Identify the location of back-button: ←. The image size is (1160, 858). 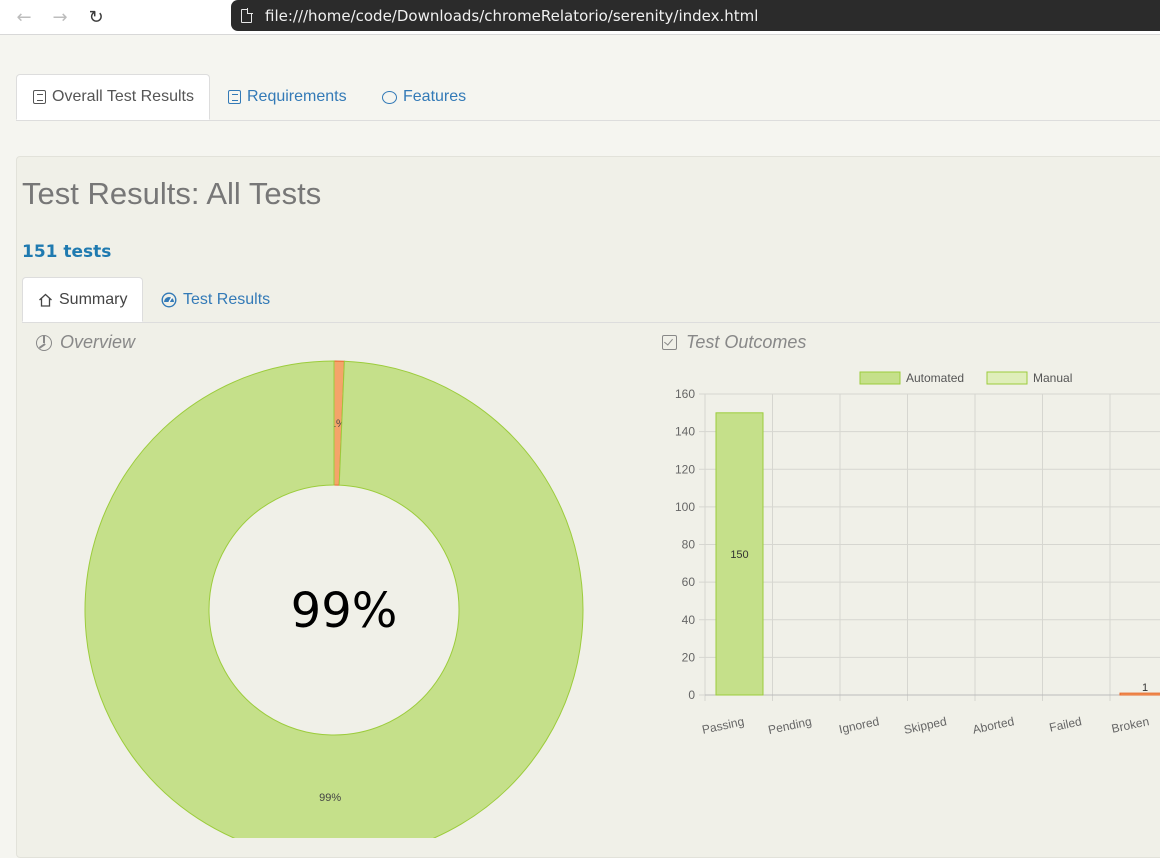
(24, 17).